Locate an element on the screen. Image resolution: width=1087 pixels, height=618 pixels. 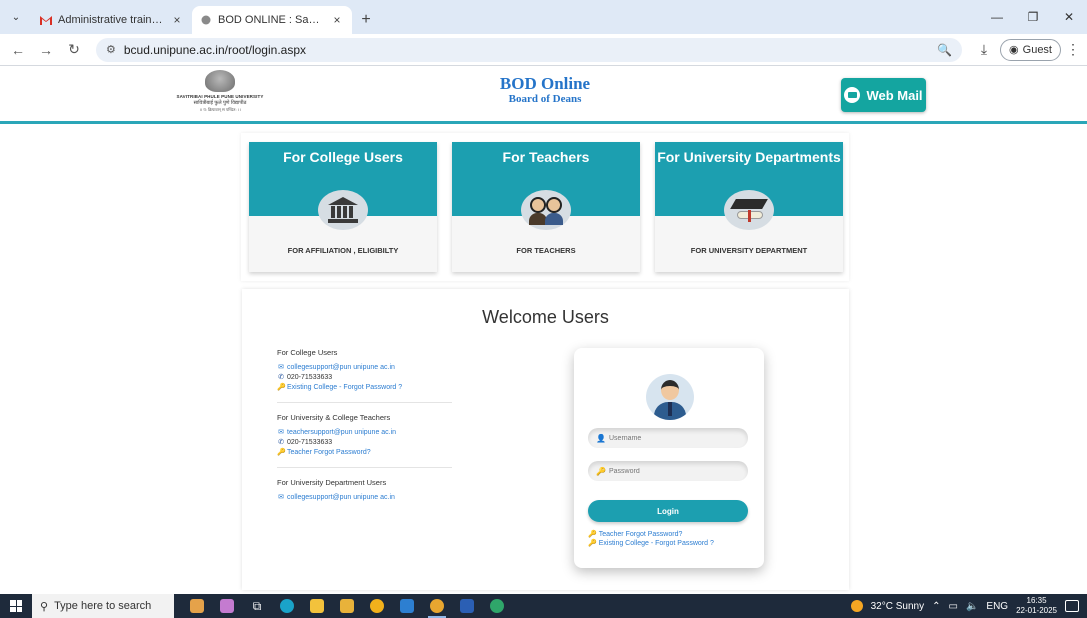
site-brand: BOD Online Board of Deans is located at coordinates (545, 89).